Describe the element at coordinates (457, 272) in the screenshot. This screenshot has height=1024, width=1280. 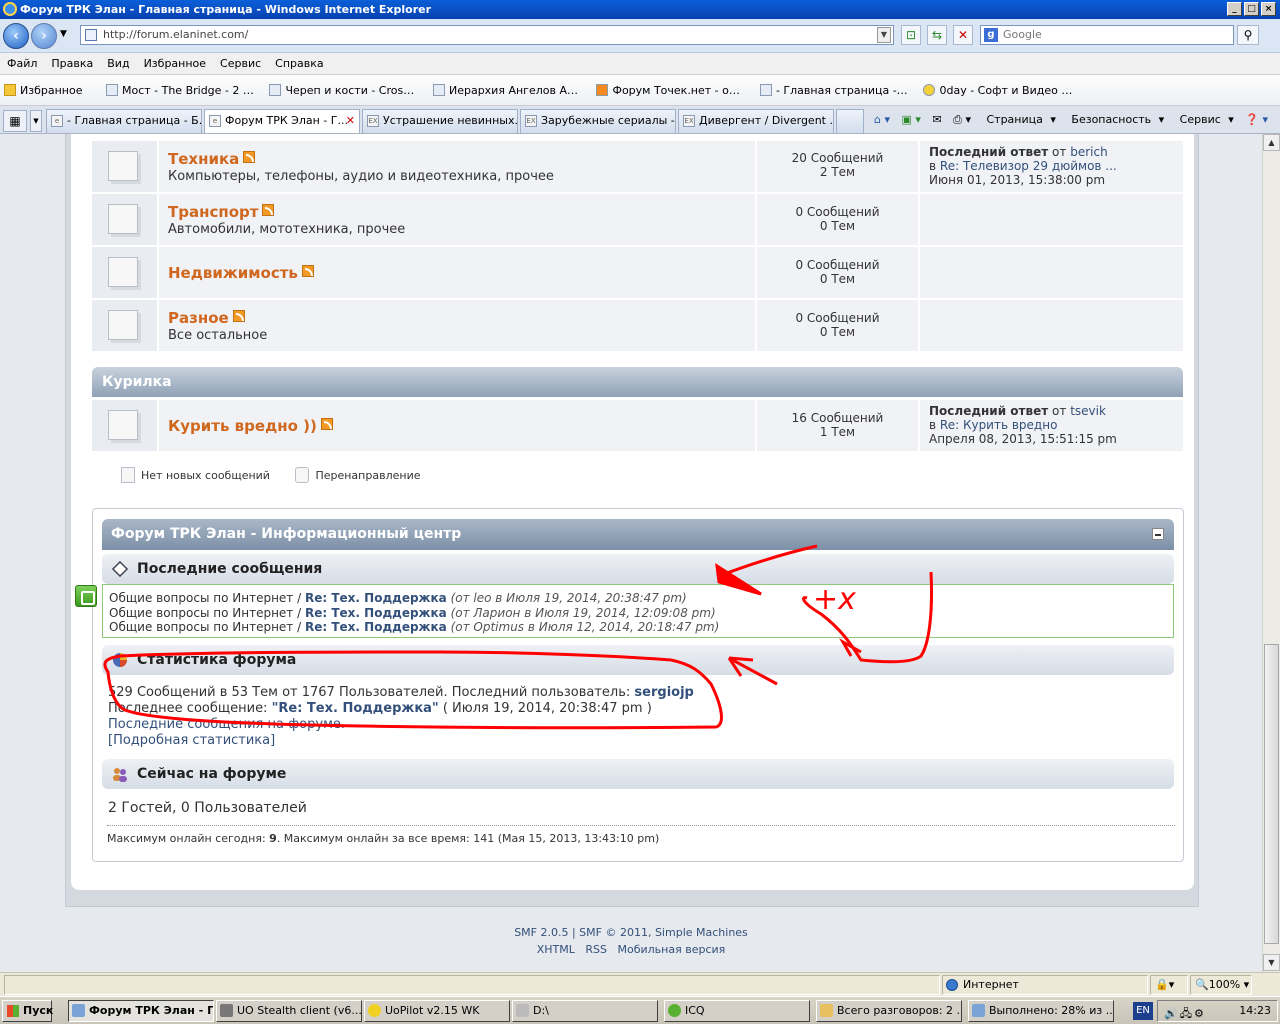
I see `board-info: Недвижимость` at that location.